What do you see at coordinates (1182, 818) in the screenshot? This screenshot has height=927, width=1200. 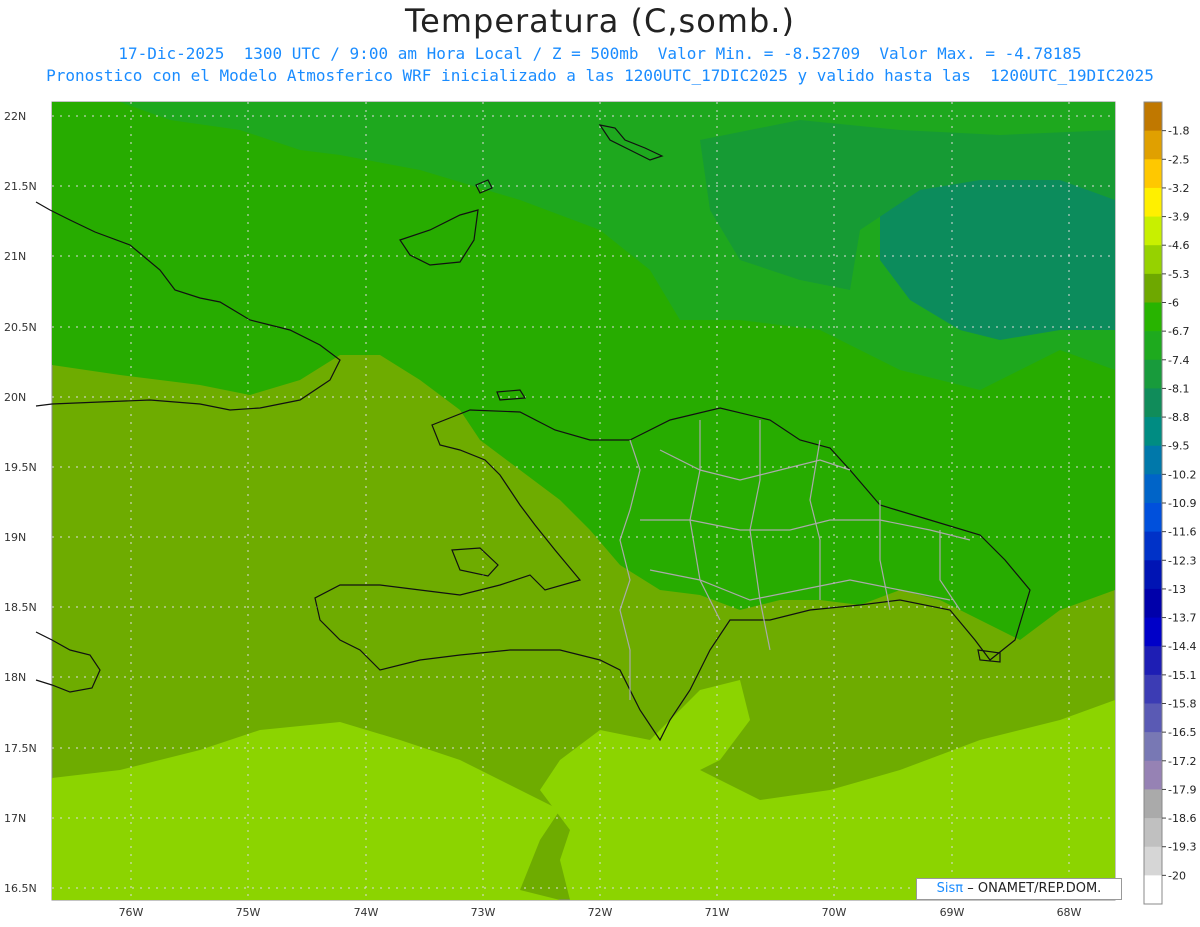 I see `colorbar-label: -18.6` at bounding box center [1182, 818].